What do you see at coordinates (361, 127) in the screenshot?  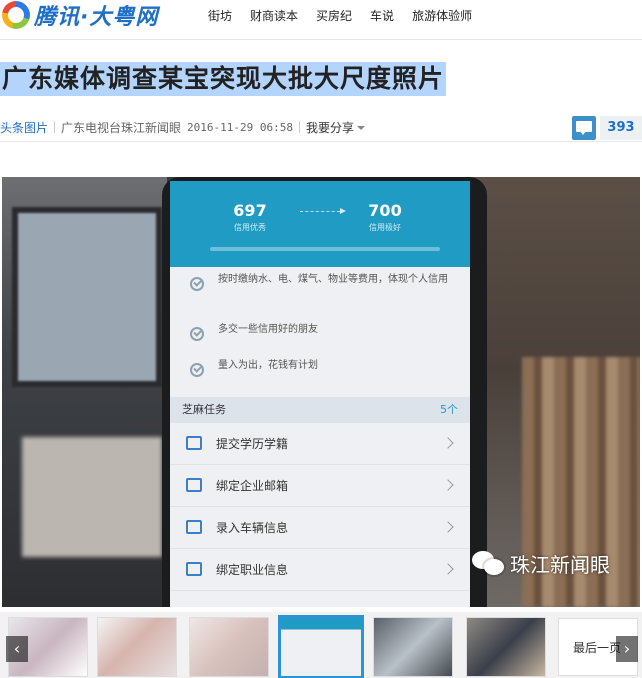 I see `caret-down-icon` at bounding box center [361, 127].